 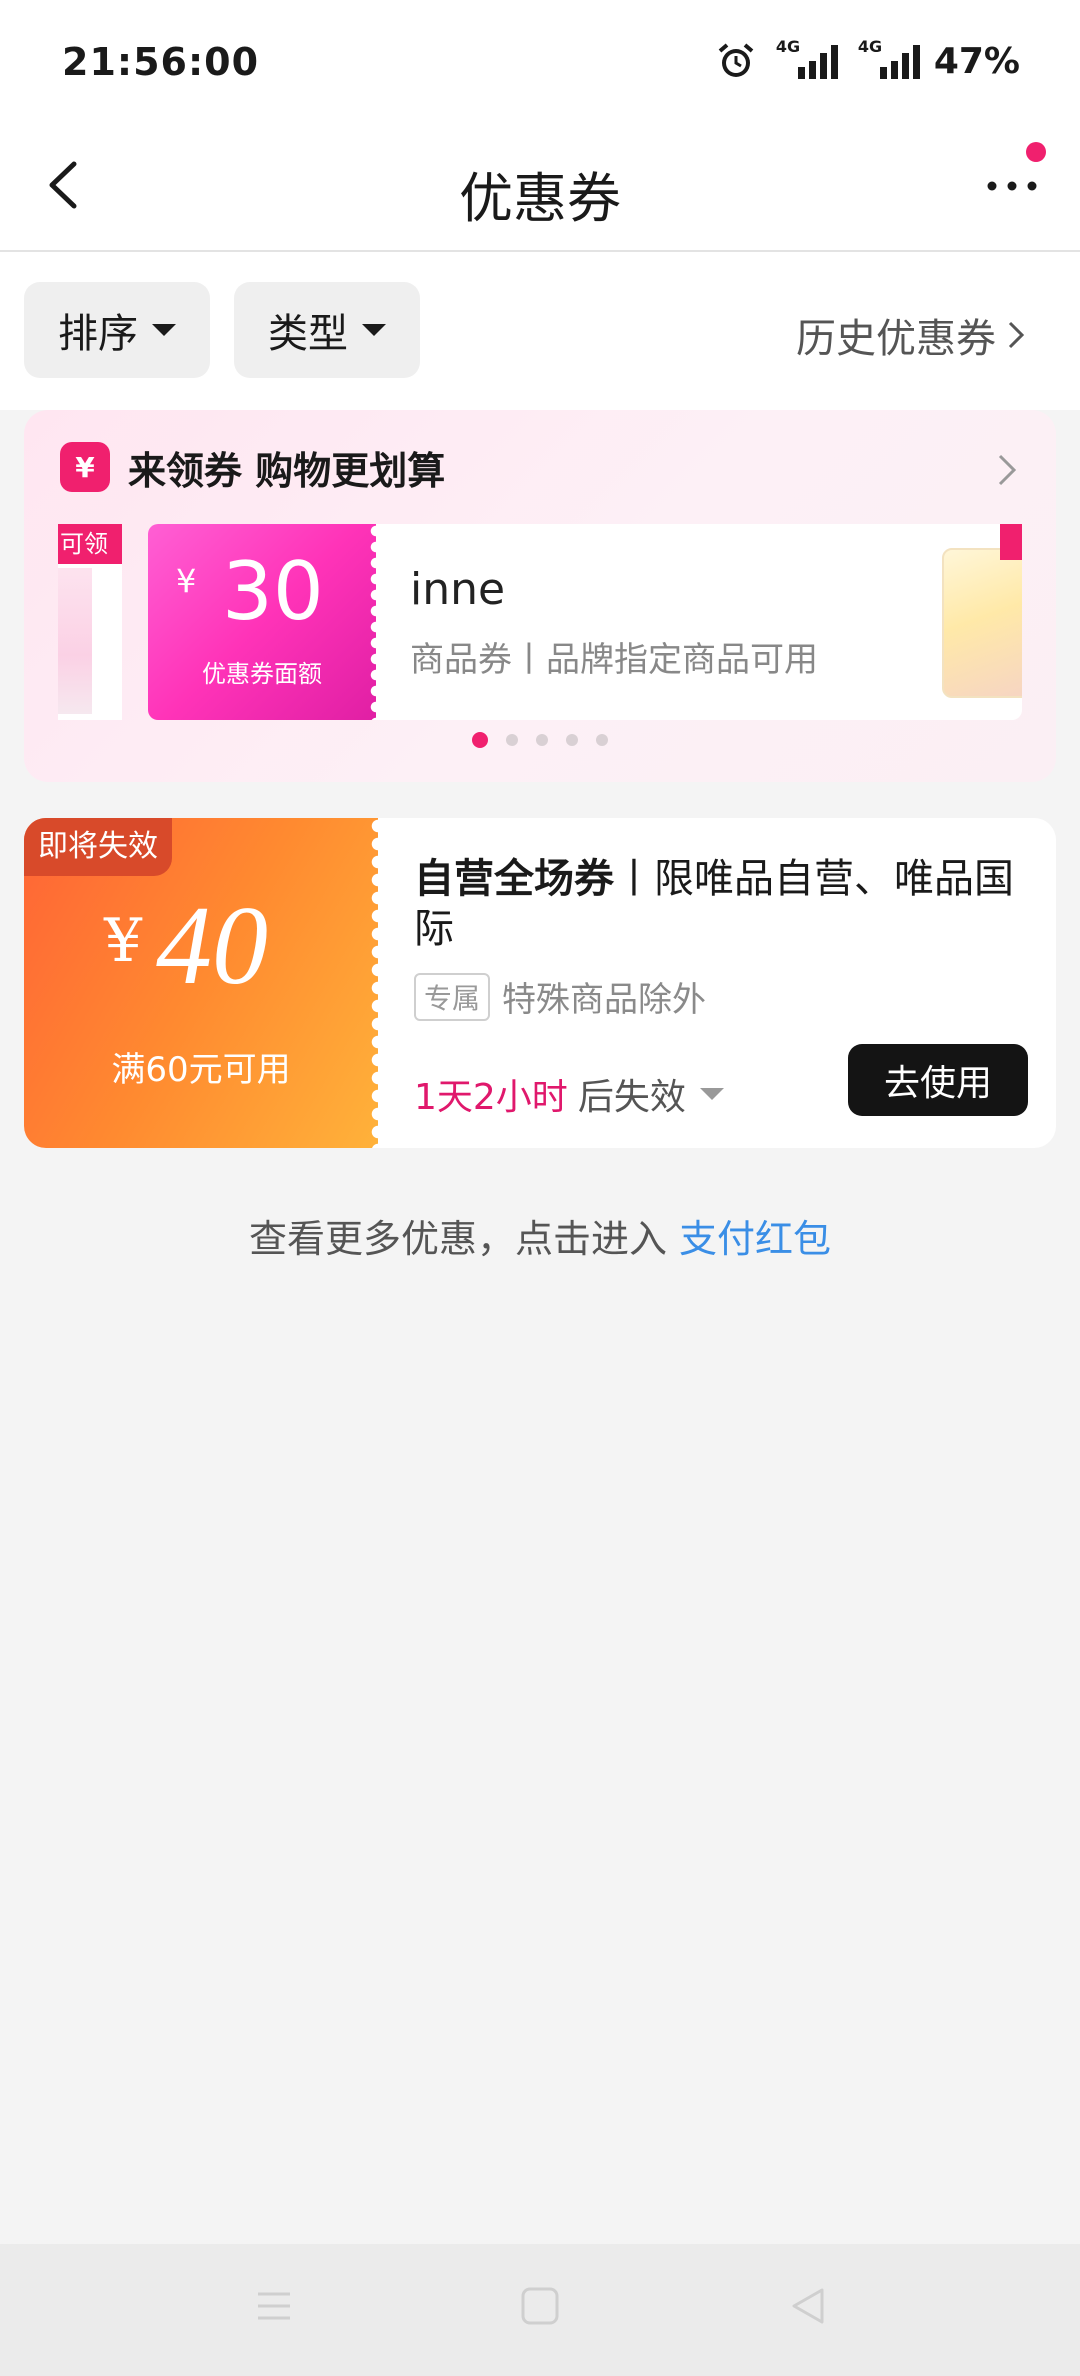 I want to click on carousel-prev-slide: 可领, so click(x=90, y=622).